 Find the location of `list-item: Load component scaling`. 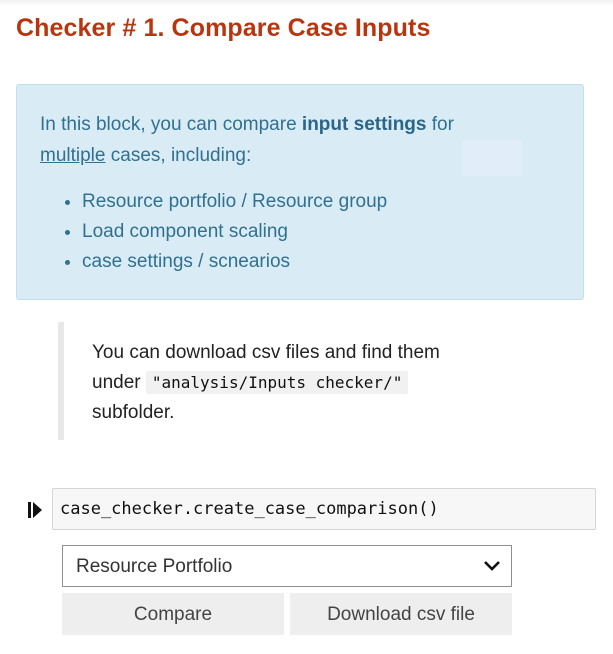

list-item: Load component scaling is located at coordinates (332, 232).